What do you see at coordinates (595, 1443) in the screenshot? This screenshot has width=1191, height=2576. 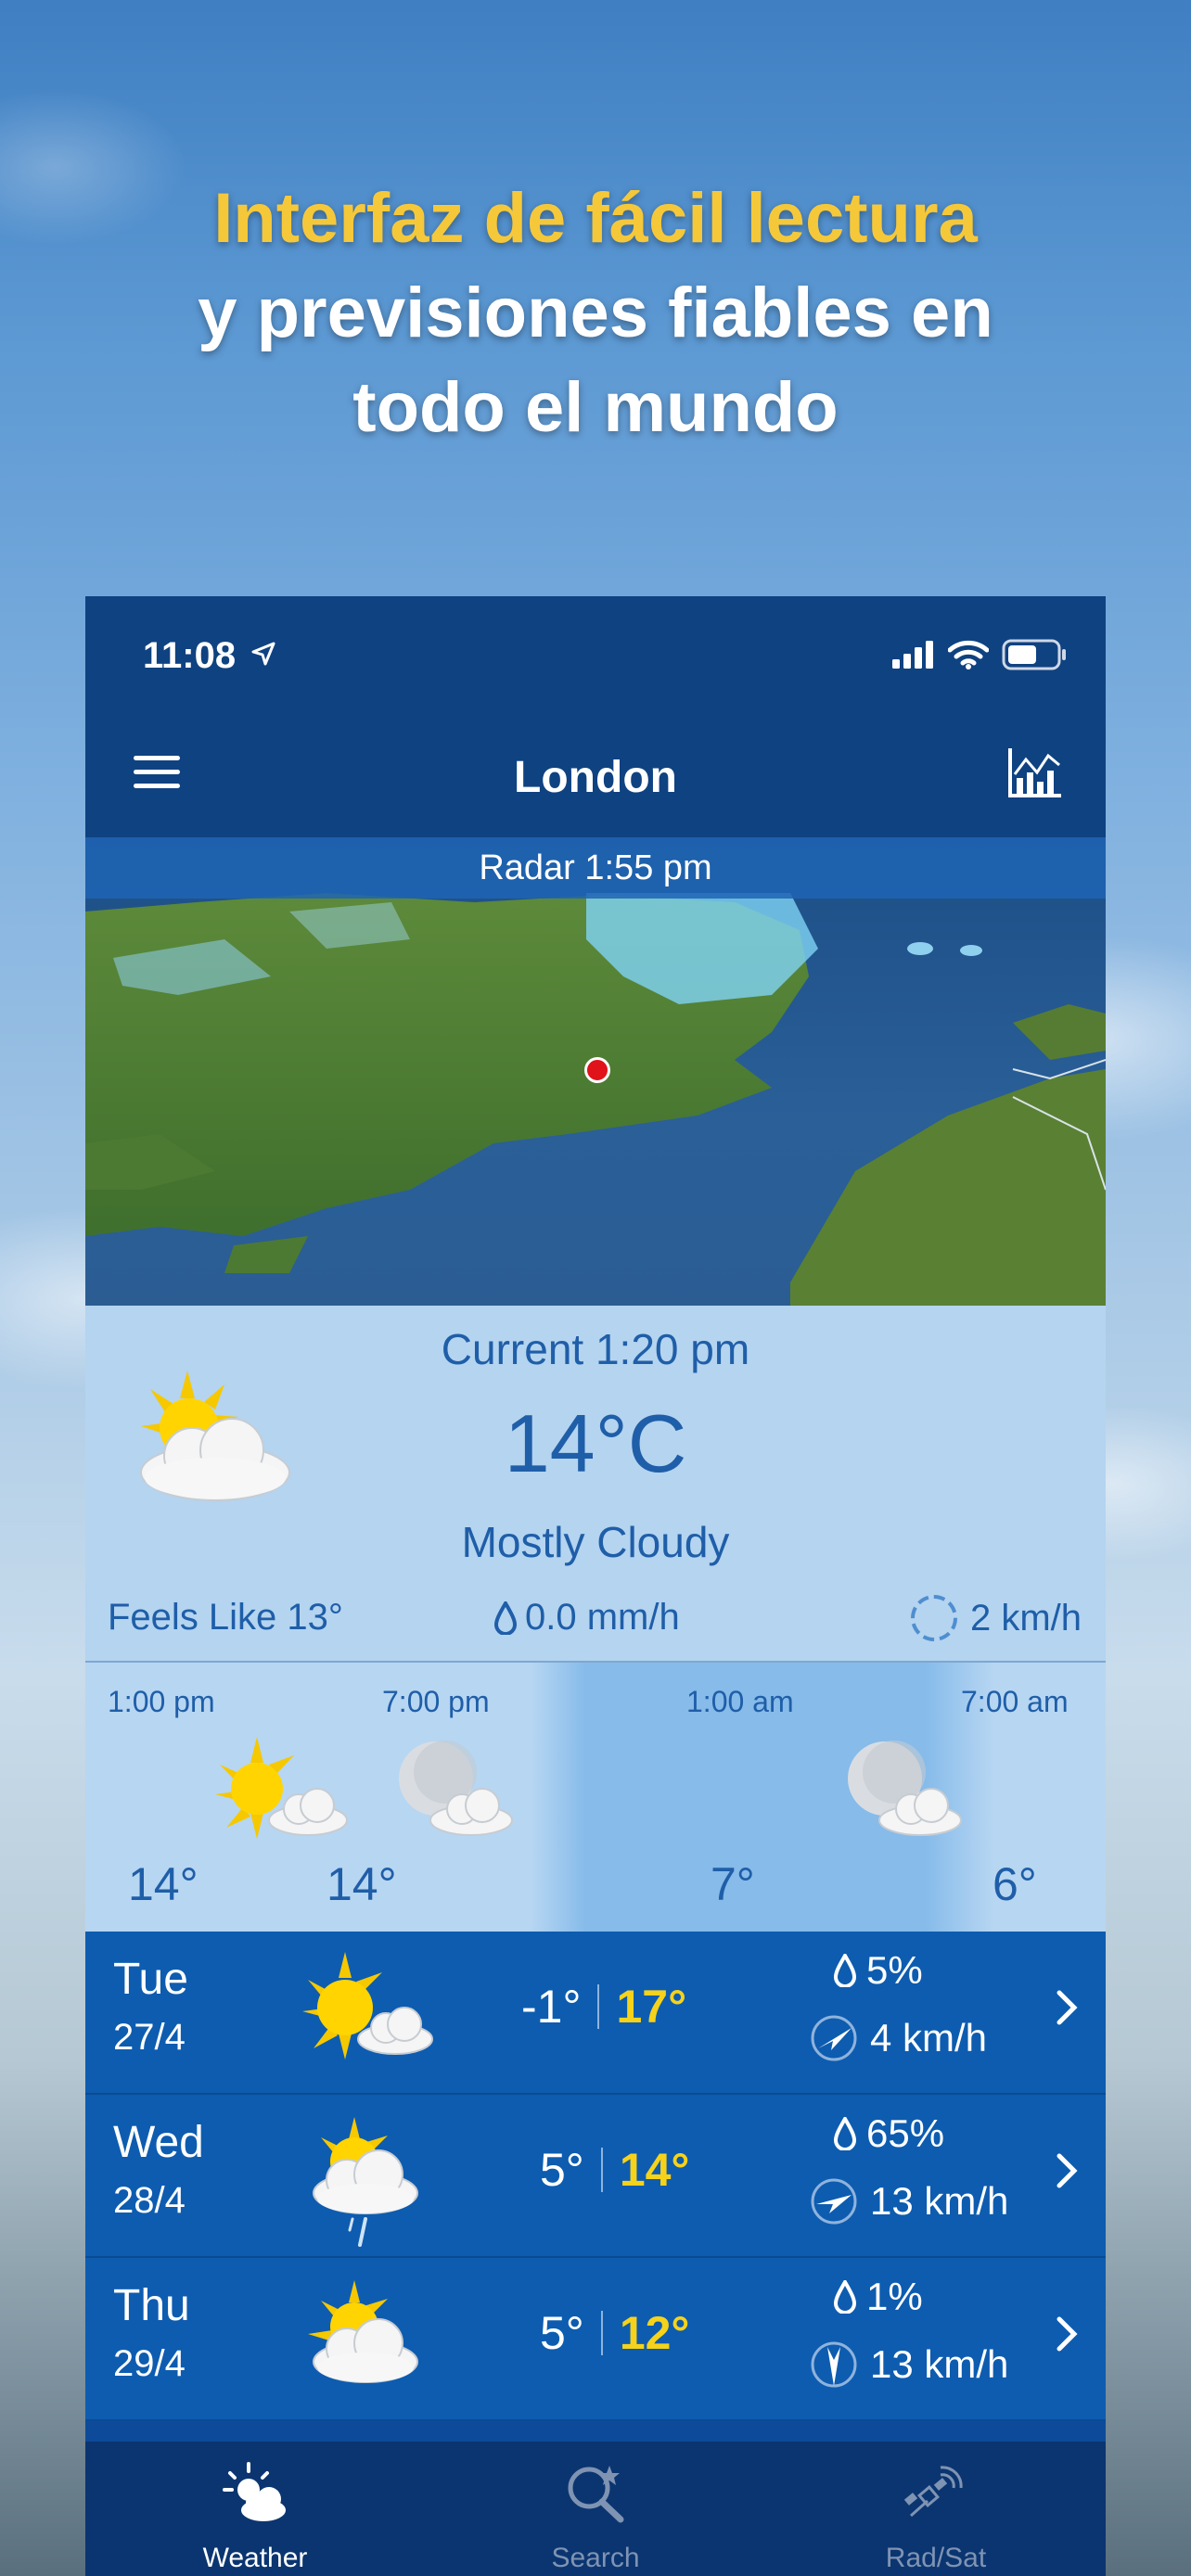 I see `current-temperature: 14°C` at bounding box center [595, 1443].